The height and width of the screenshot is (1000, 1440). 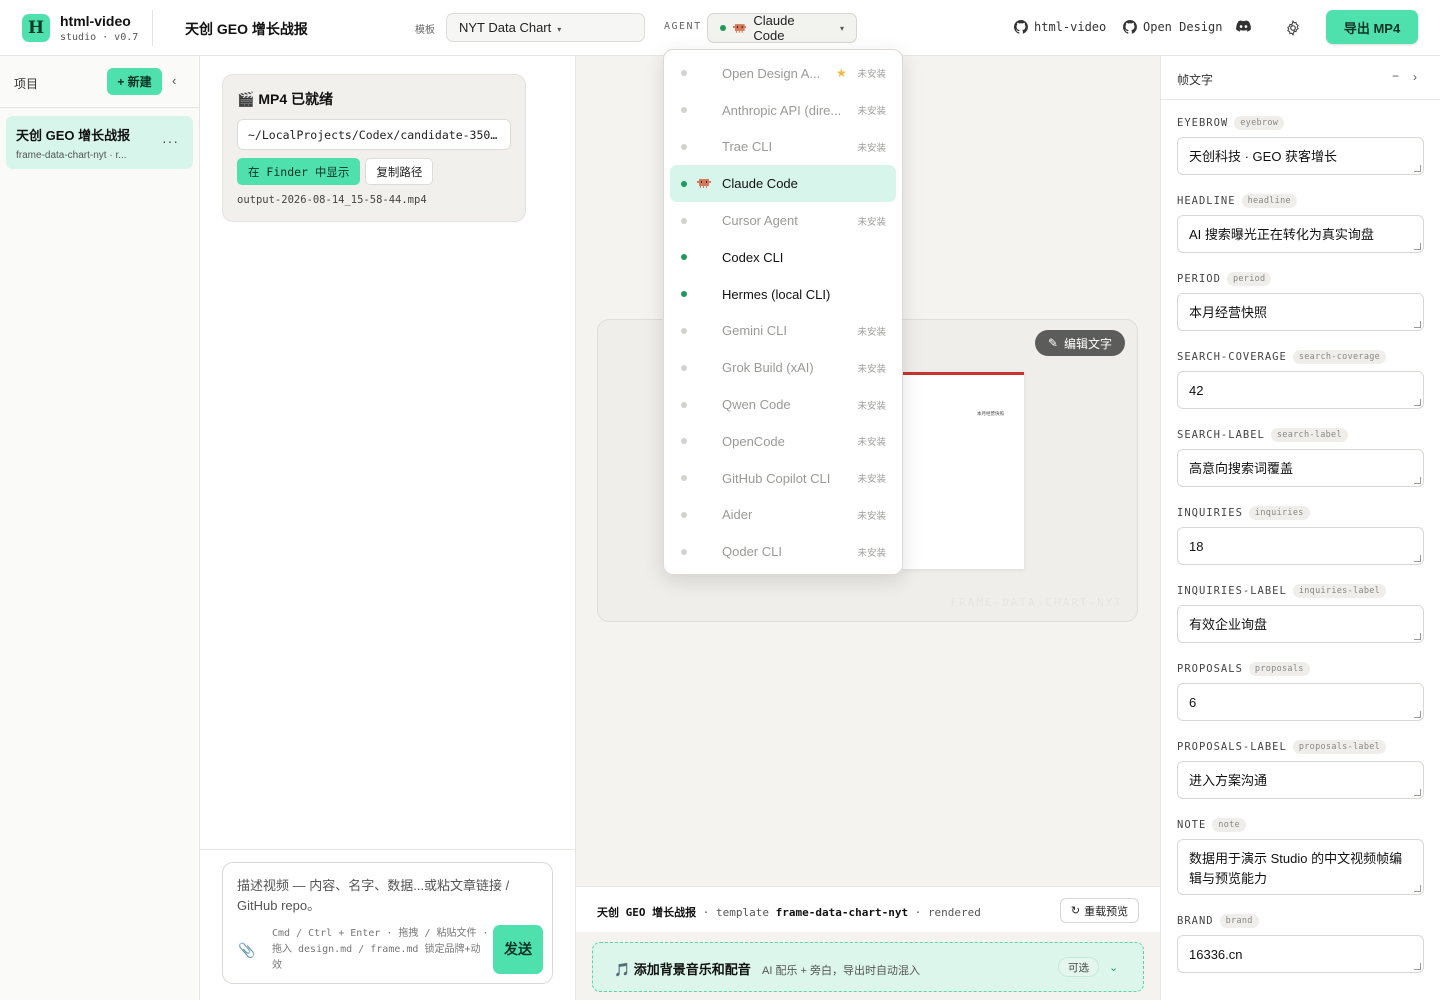 What do you see at coordinates (1099, 910) in the screenshot?
I see `reload-preview-button: ↻ 重载预览` at bounding box center [1099, 910].